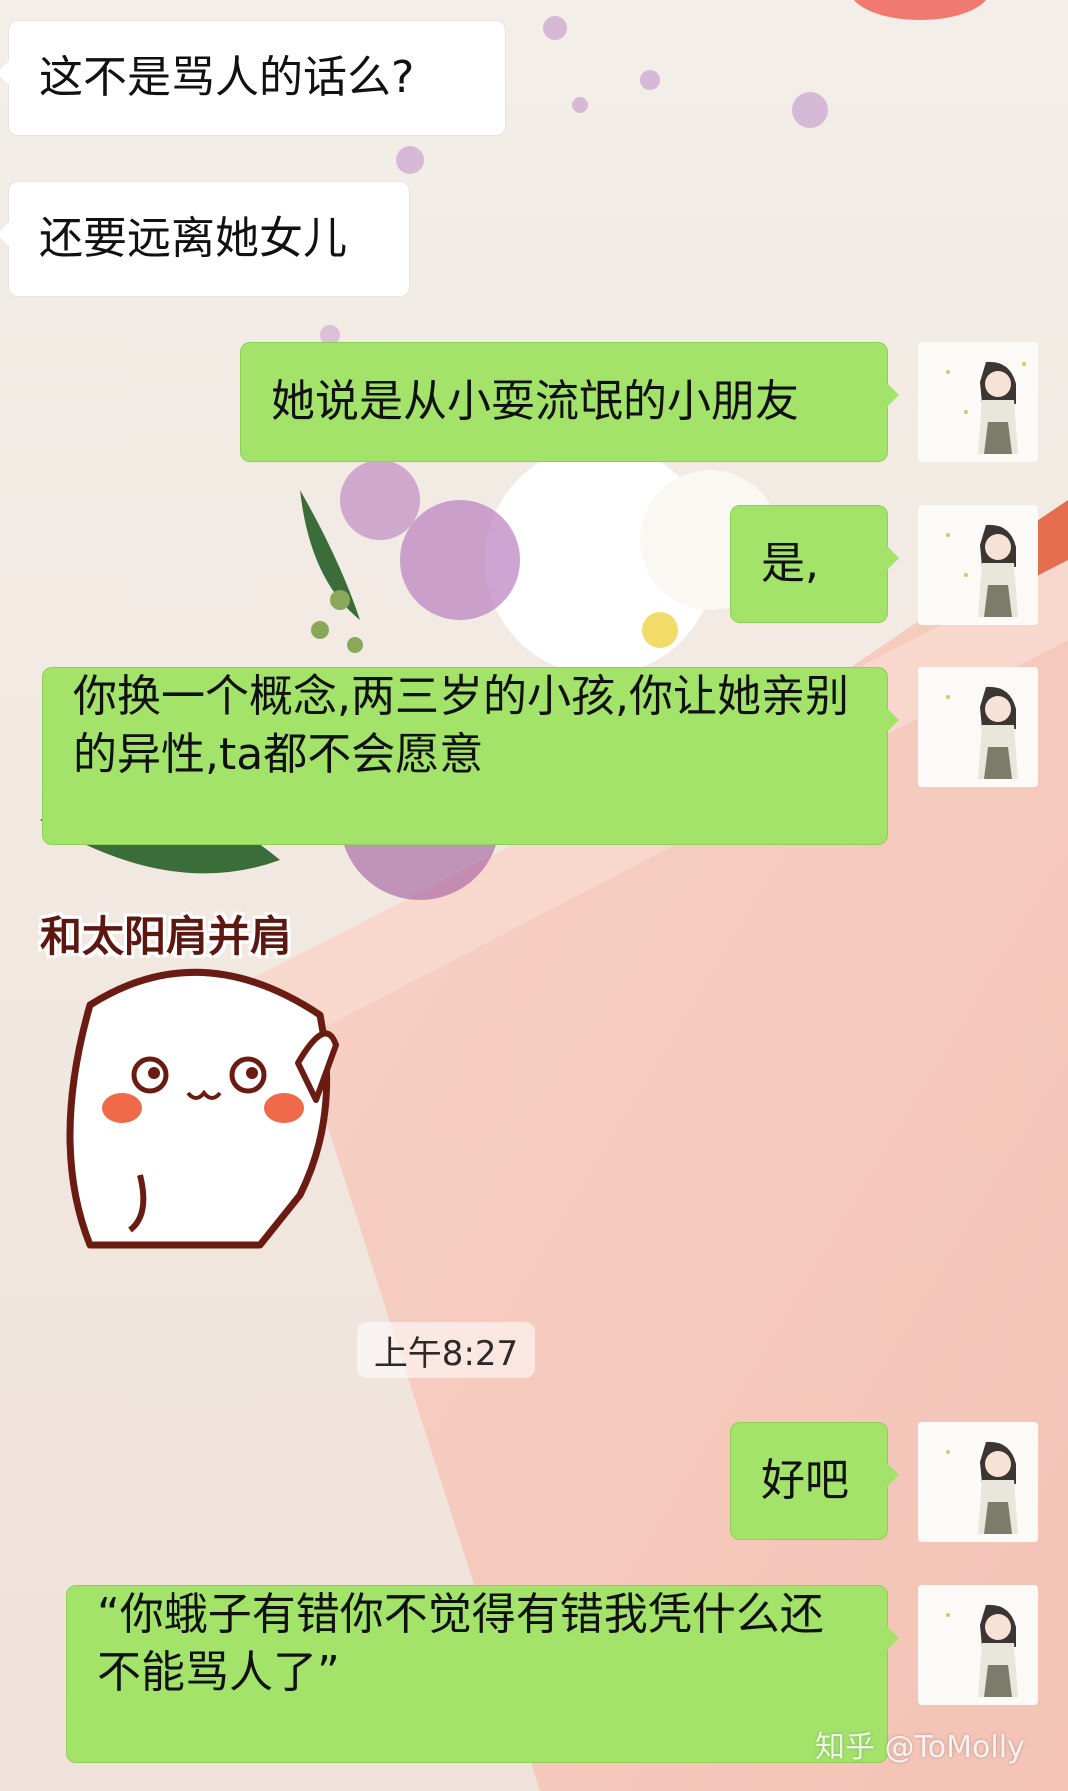 This screenshot has height=1791, width=1068. Describe the element at coordinates (461, 725) in the screenshot. I see `message-text: 你换一个概念,两三岁的小孩,你让她亲别的异性,ta都不会愿意` at that location.